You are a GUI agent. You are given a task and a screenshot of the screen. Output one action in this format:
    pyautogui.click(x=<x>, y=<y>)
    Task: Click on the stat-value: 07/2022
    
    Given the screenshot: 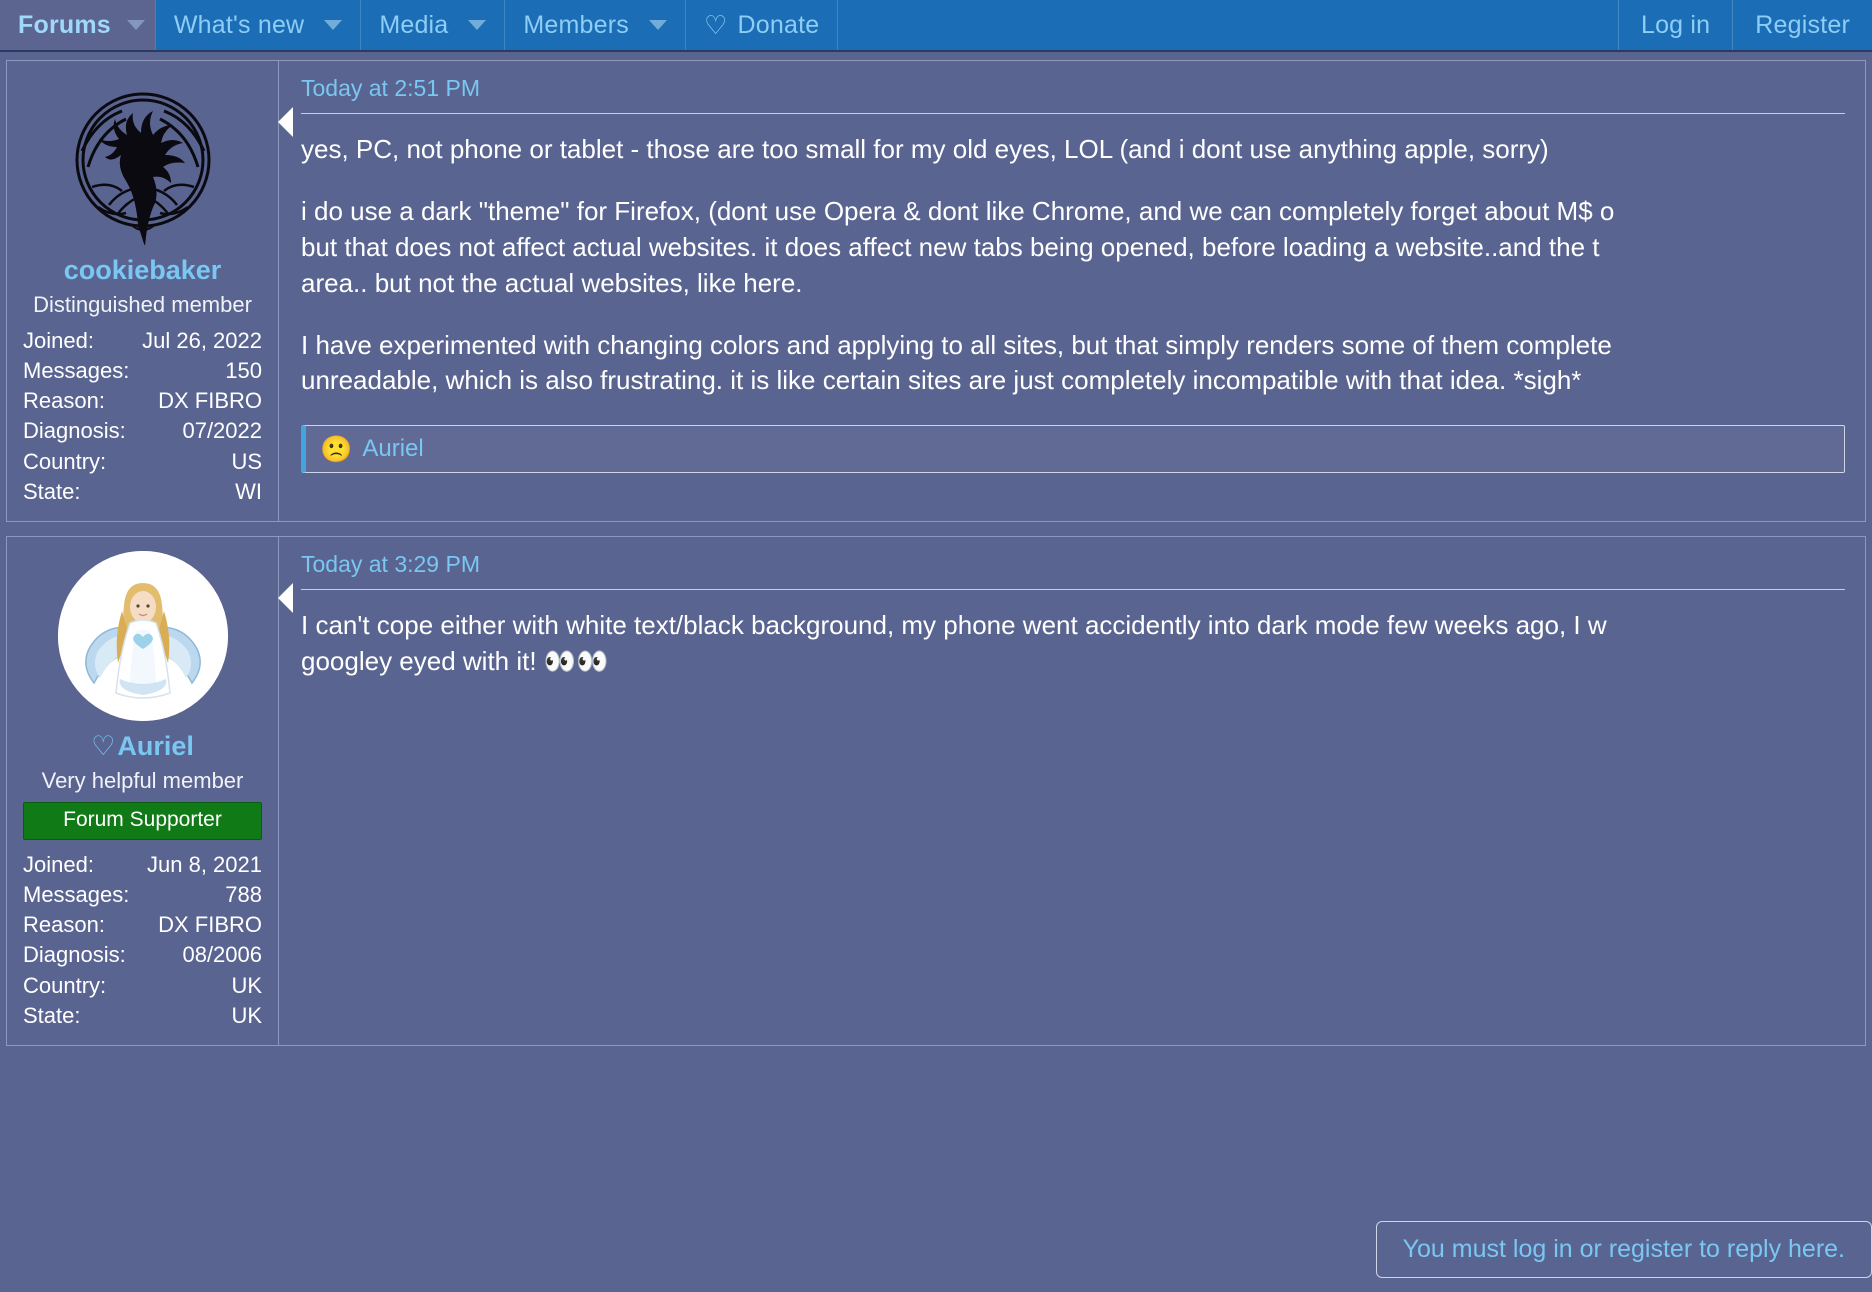 What is the action you would take?
    pyautogui.click(x=222, y=431)
    